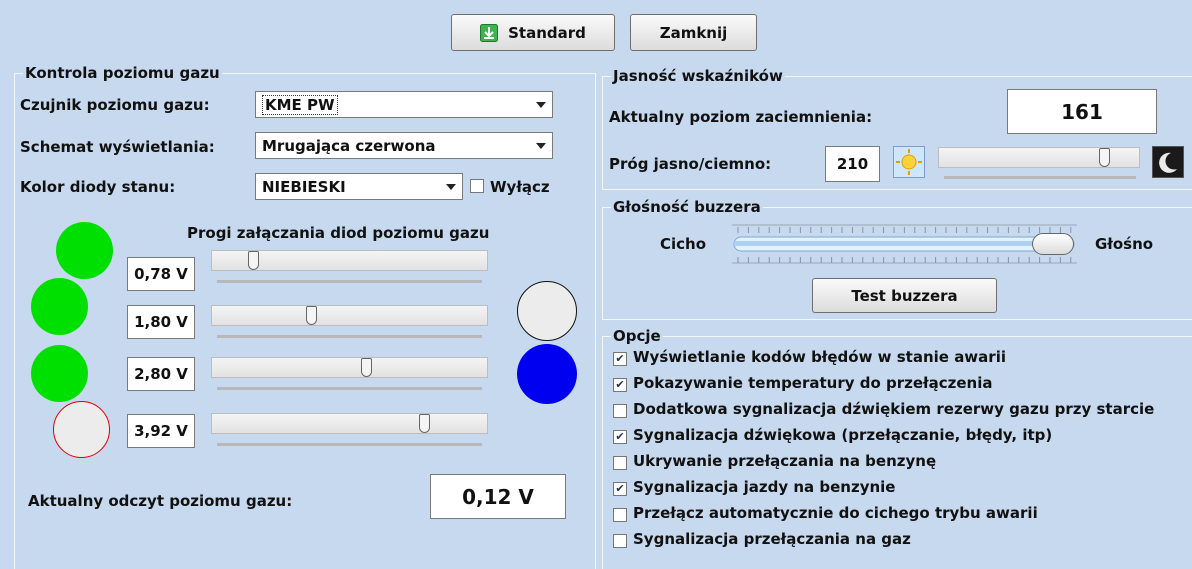 The image size is (1192, 569). Describe the element at coordinates (683, 244) in the screenshot. I see `quiet-label: Cicho` at that location.